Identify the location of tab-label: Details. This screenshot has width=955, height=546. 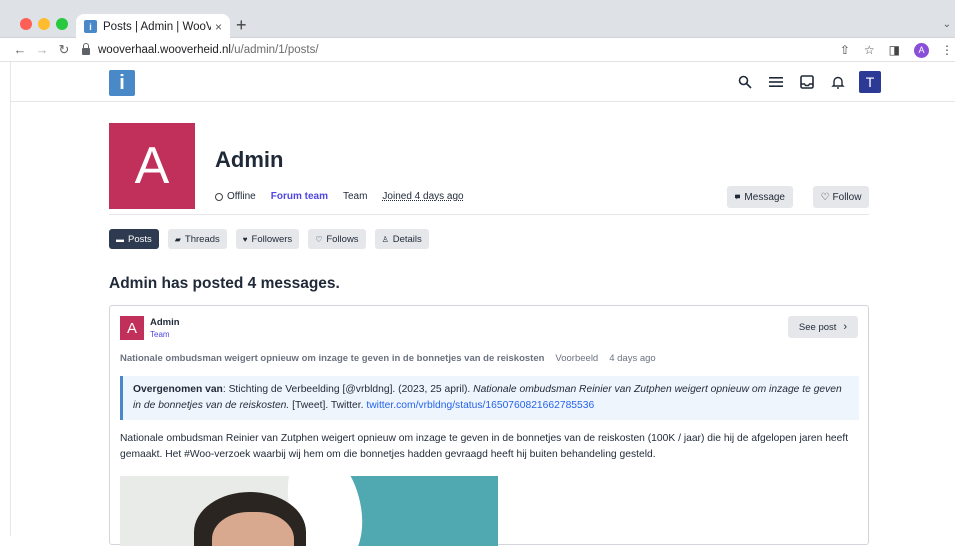
(407, 239).